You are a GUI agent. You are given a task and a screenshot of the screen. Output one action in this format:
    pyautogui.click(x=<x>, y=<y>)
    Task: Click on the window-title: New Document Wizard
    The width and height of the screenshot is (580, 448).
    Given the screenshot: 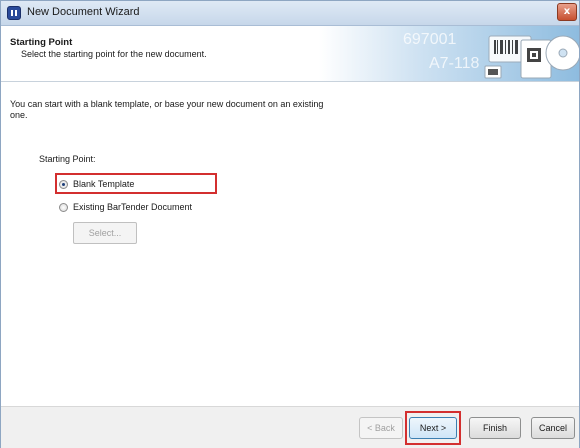 What is the action you would take?
    pyautogui.click(x=83, y=12)
    